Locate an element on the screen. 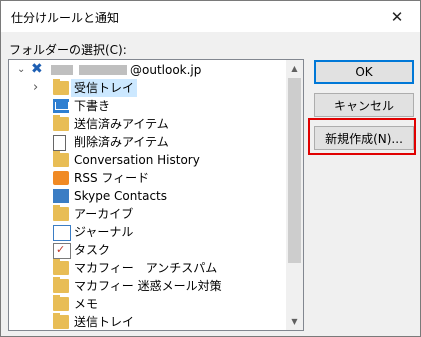 This screenshot has width=421, height=337. close-icon: ✕ is located at coordinates (397, 16).